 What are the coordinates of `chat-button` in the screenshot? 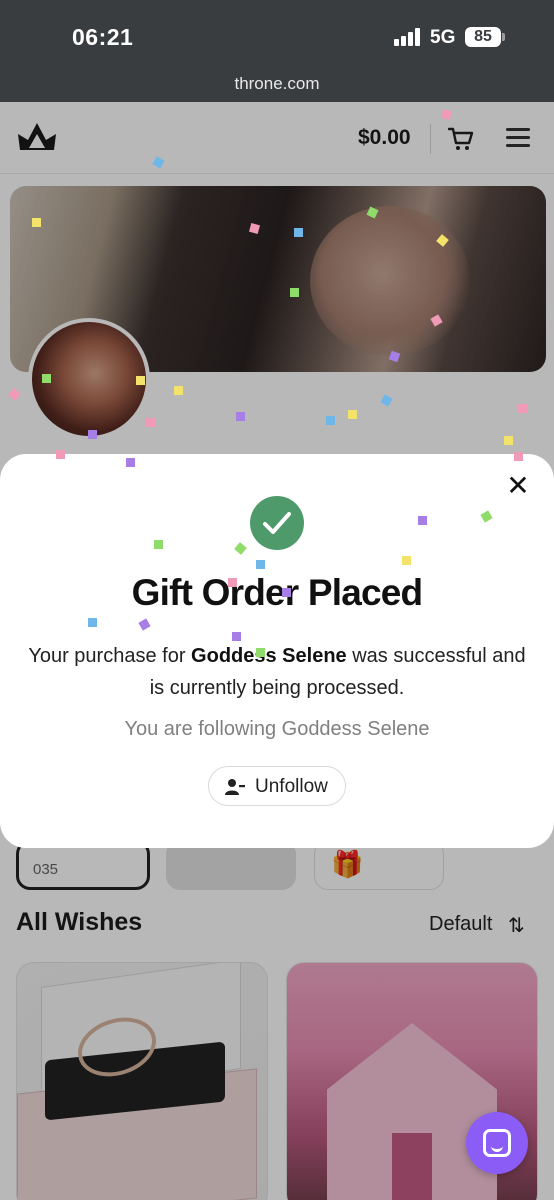 It's located at (497, 1143).